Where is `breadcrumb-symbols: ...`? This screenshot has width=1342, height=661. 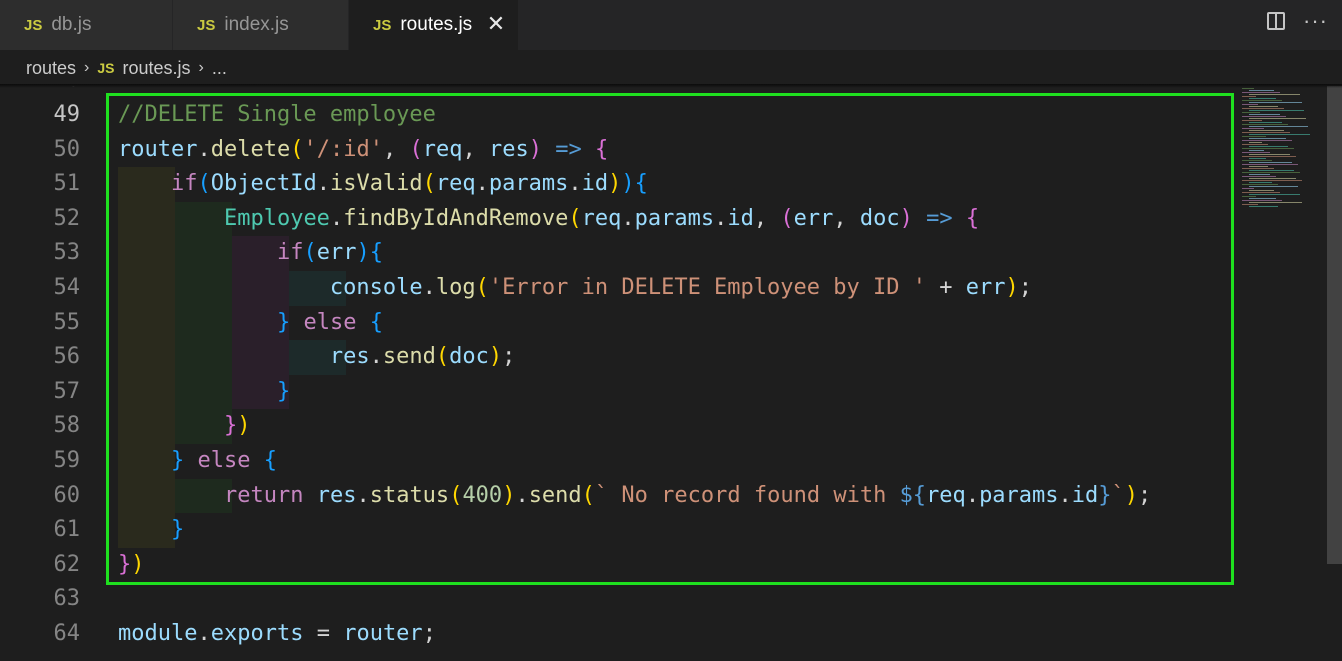 breadcrumb-symbols: ... is located at coordinates (219, 68).